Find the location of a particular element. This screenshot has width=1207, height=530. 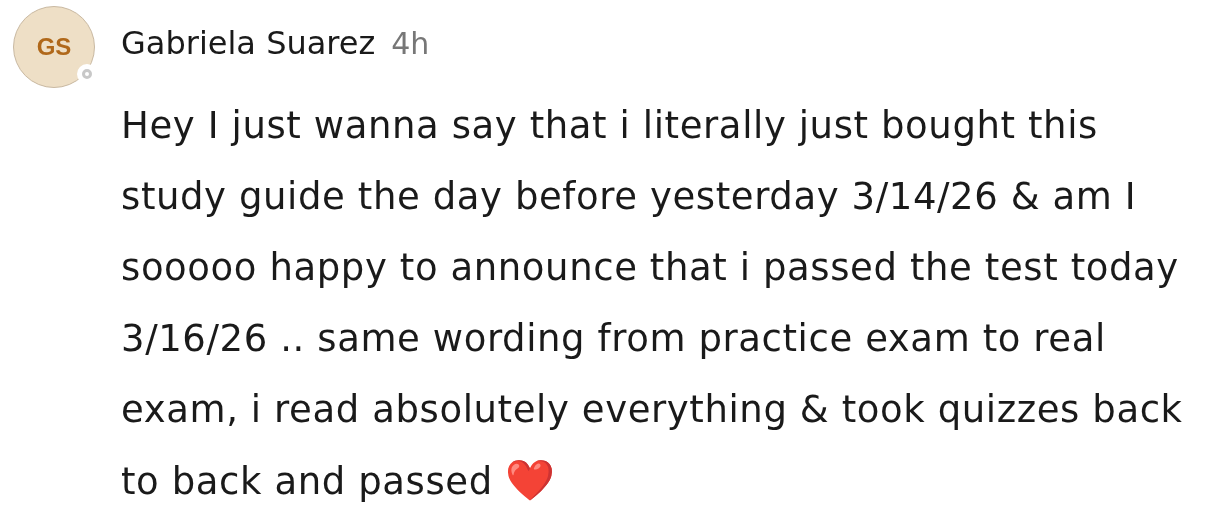

author-name: Gabriela Suarez is located at coordinates (248, 43).